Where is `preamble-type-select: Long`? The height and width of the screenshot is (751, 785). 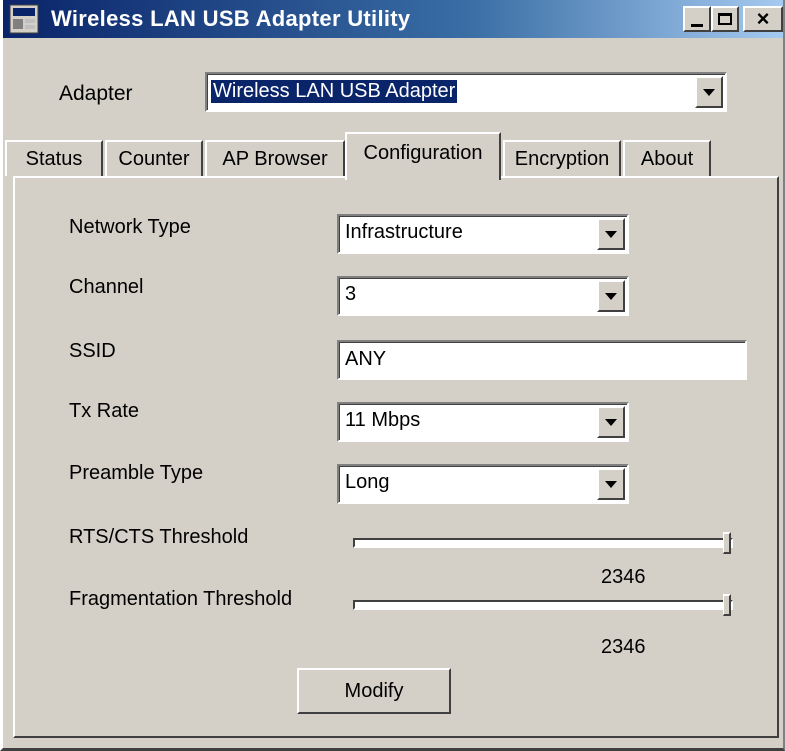
preamble-type-select: Long is located at coordinates (483, 484).